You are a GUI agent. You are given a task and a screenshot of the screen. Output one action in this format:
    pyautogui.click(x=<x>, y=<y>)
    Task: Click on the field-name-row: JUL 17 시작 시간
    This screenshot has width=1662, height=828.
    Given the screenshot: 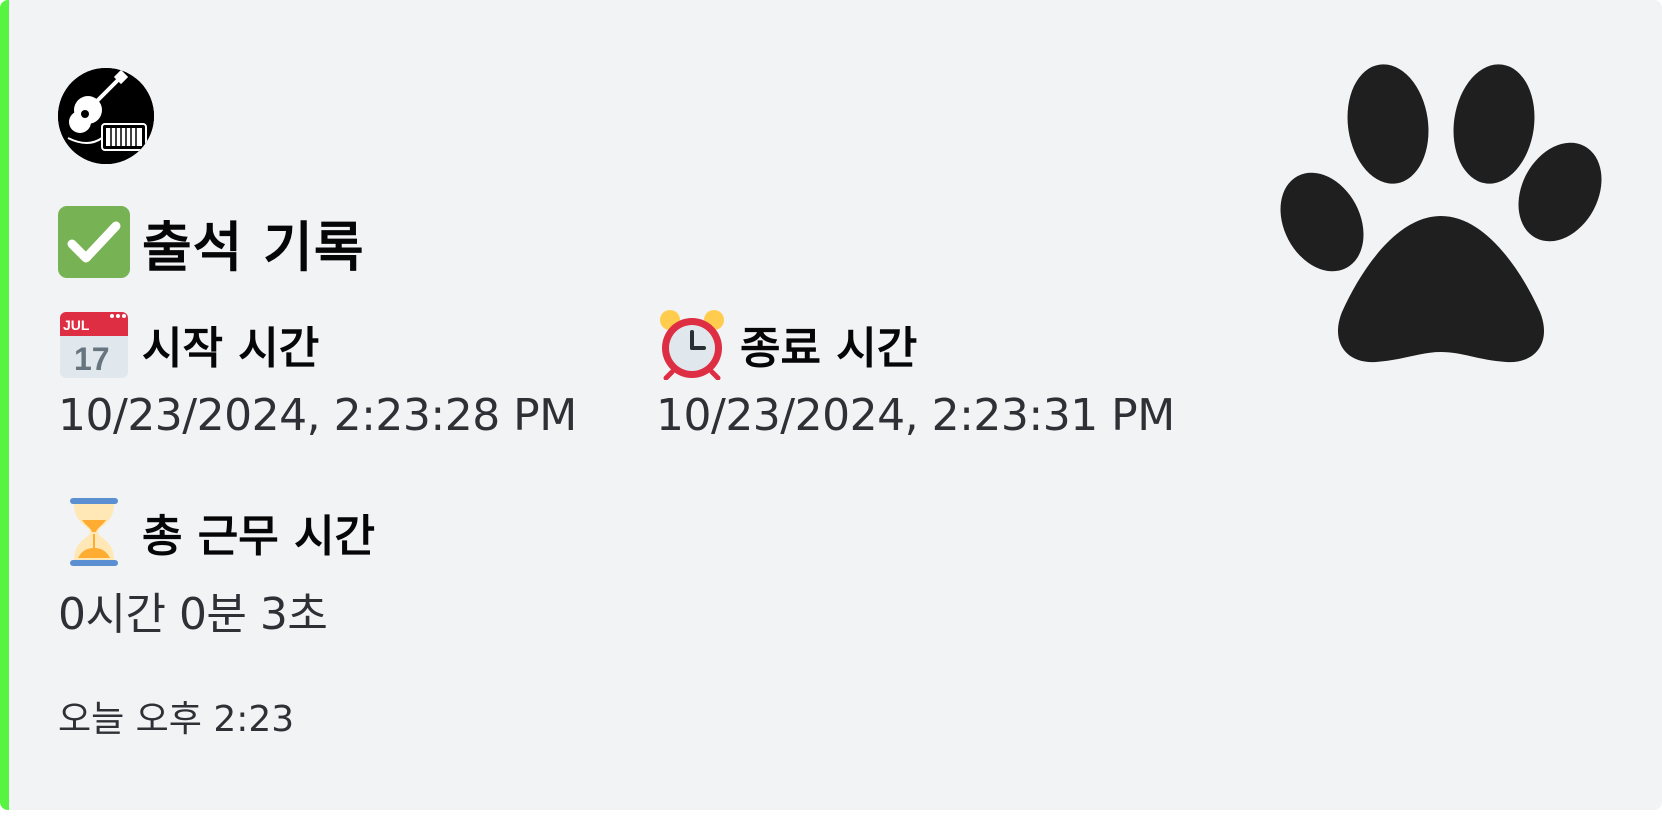 What is the action you would take?
    pyautogui.click(x=317, y=344)
    